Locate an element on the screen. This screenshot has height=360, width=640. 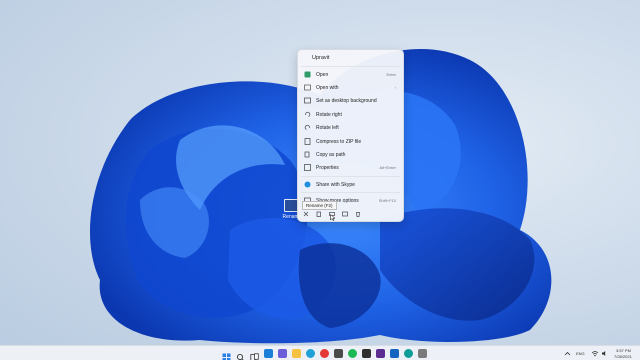
chat-icon is located at coordinates (282, 353).